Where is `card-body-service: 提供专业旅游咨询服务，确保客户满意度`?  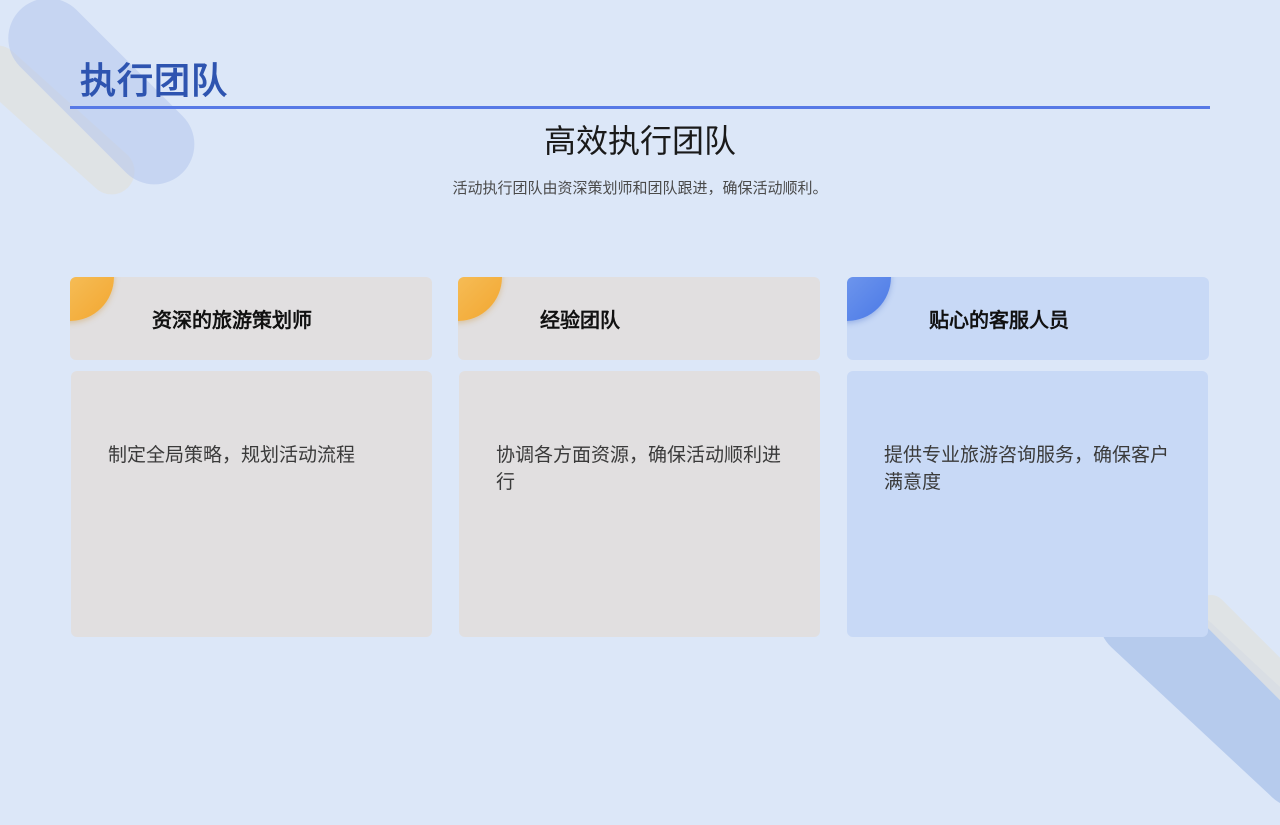
card-body-service: 提供专业旅游咨询服务，确保客户满意度 is located at coordinates (1027, 504).